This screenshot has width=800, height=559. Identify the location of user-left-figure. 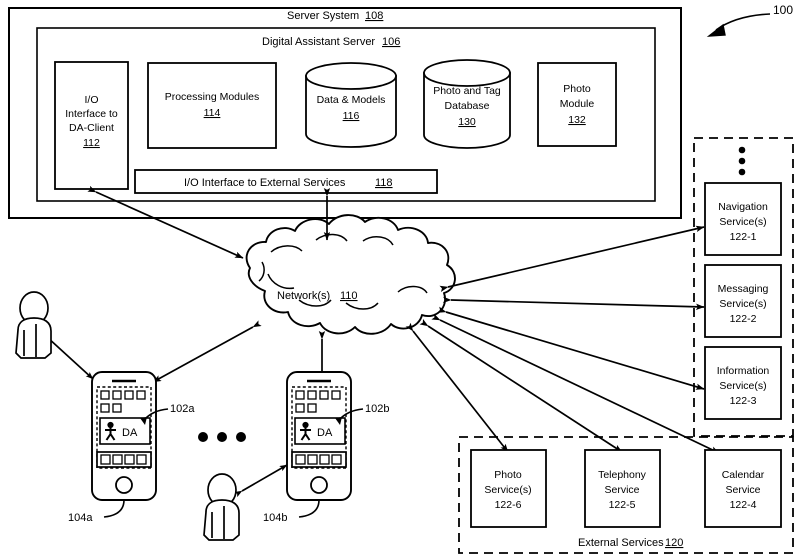
(33, 325).